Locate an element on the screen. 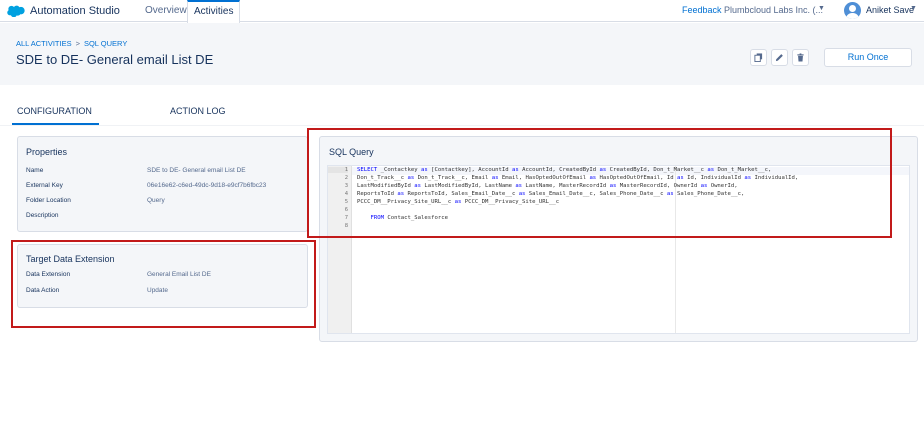 This screenshot has width=924, height=424. page-title: SDE to DE- General email List DE is located at coordinates (115, 59).